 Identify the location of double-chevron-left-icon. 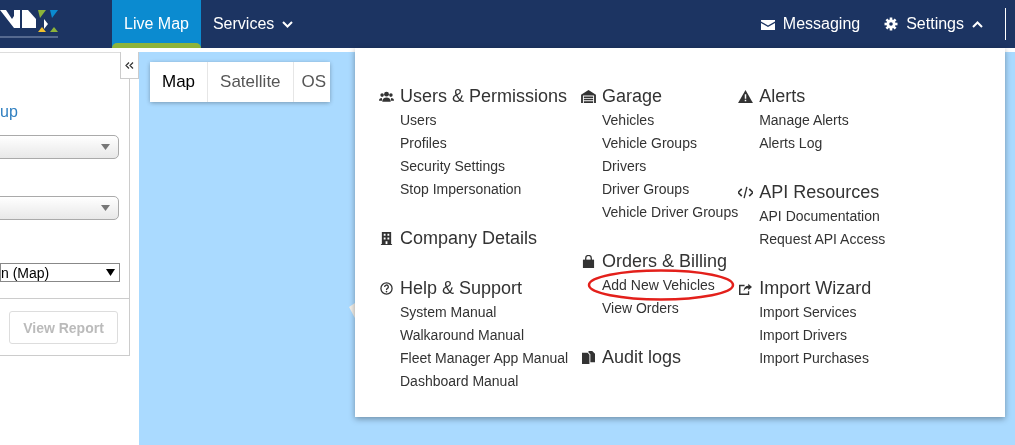
(129, 65).